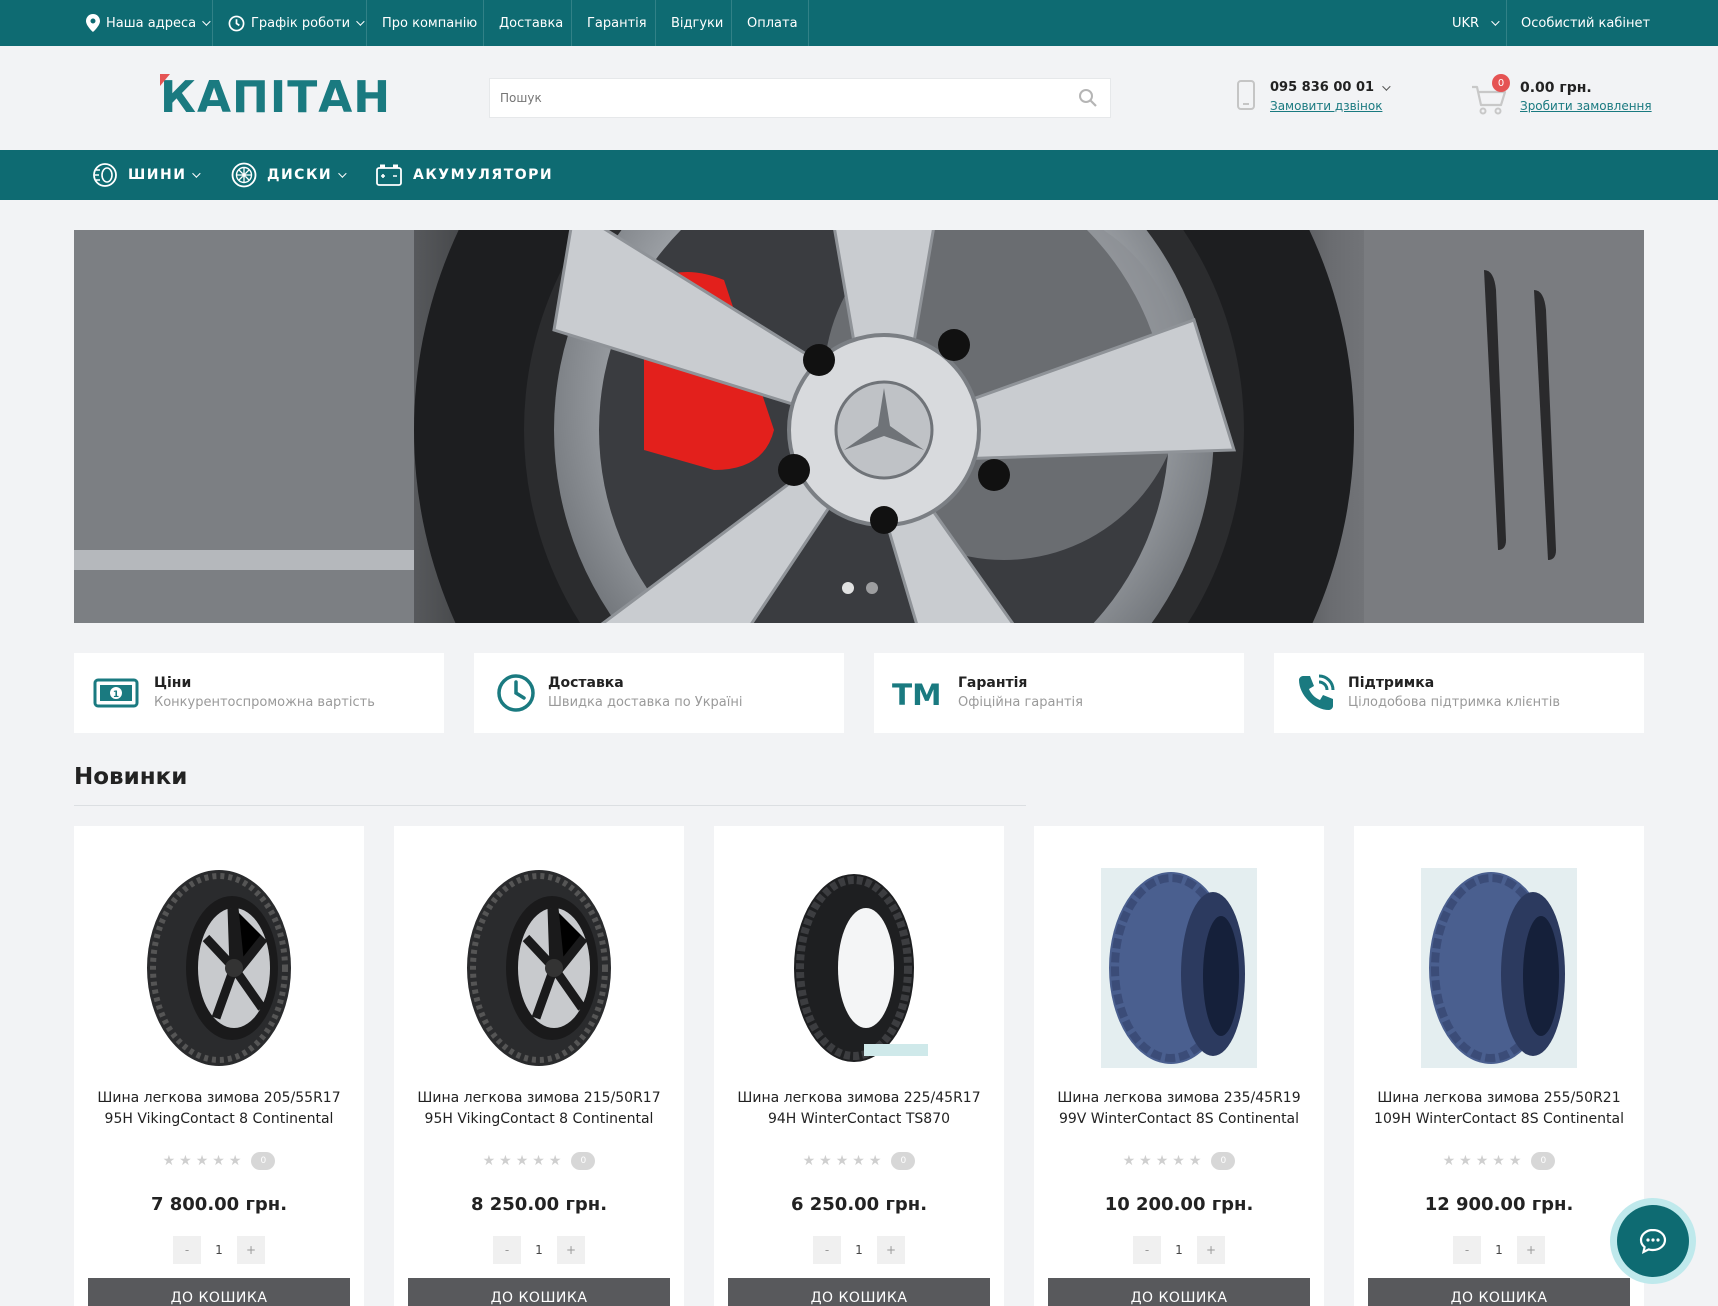  What do you see at coordinates (1246, 95) in the screenshot?
I see `mobile-phone-icon` at bounding box center [1246, 95].